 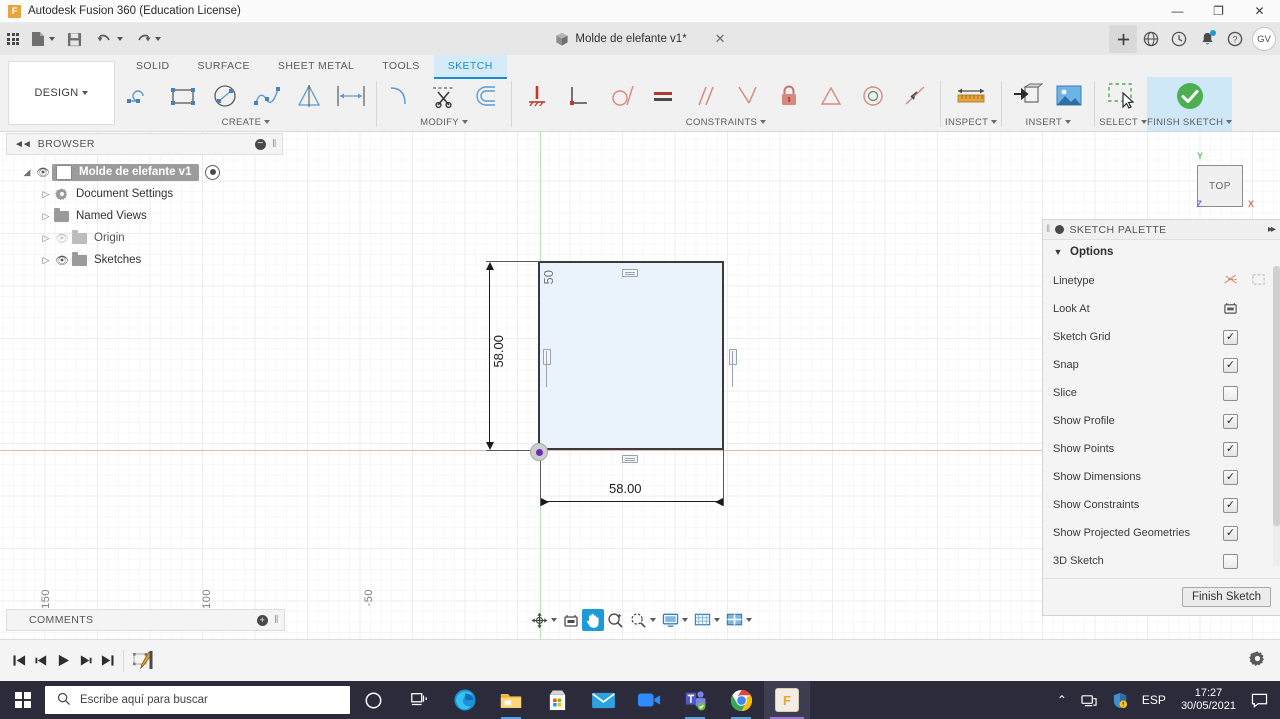 I want to click on rectangle-icon, so click(x=183, y=96).